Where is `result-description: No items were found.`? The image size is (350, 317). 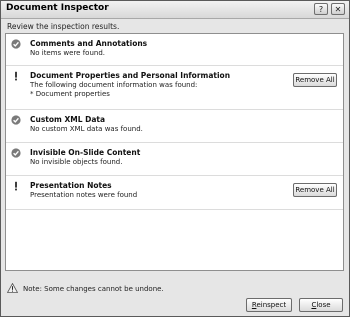
result-description: No items were found. is located at coordinates (67, 53).